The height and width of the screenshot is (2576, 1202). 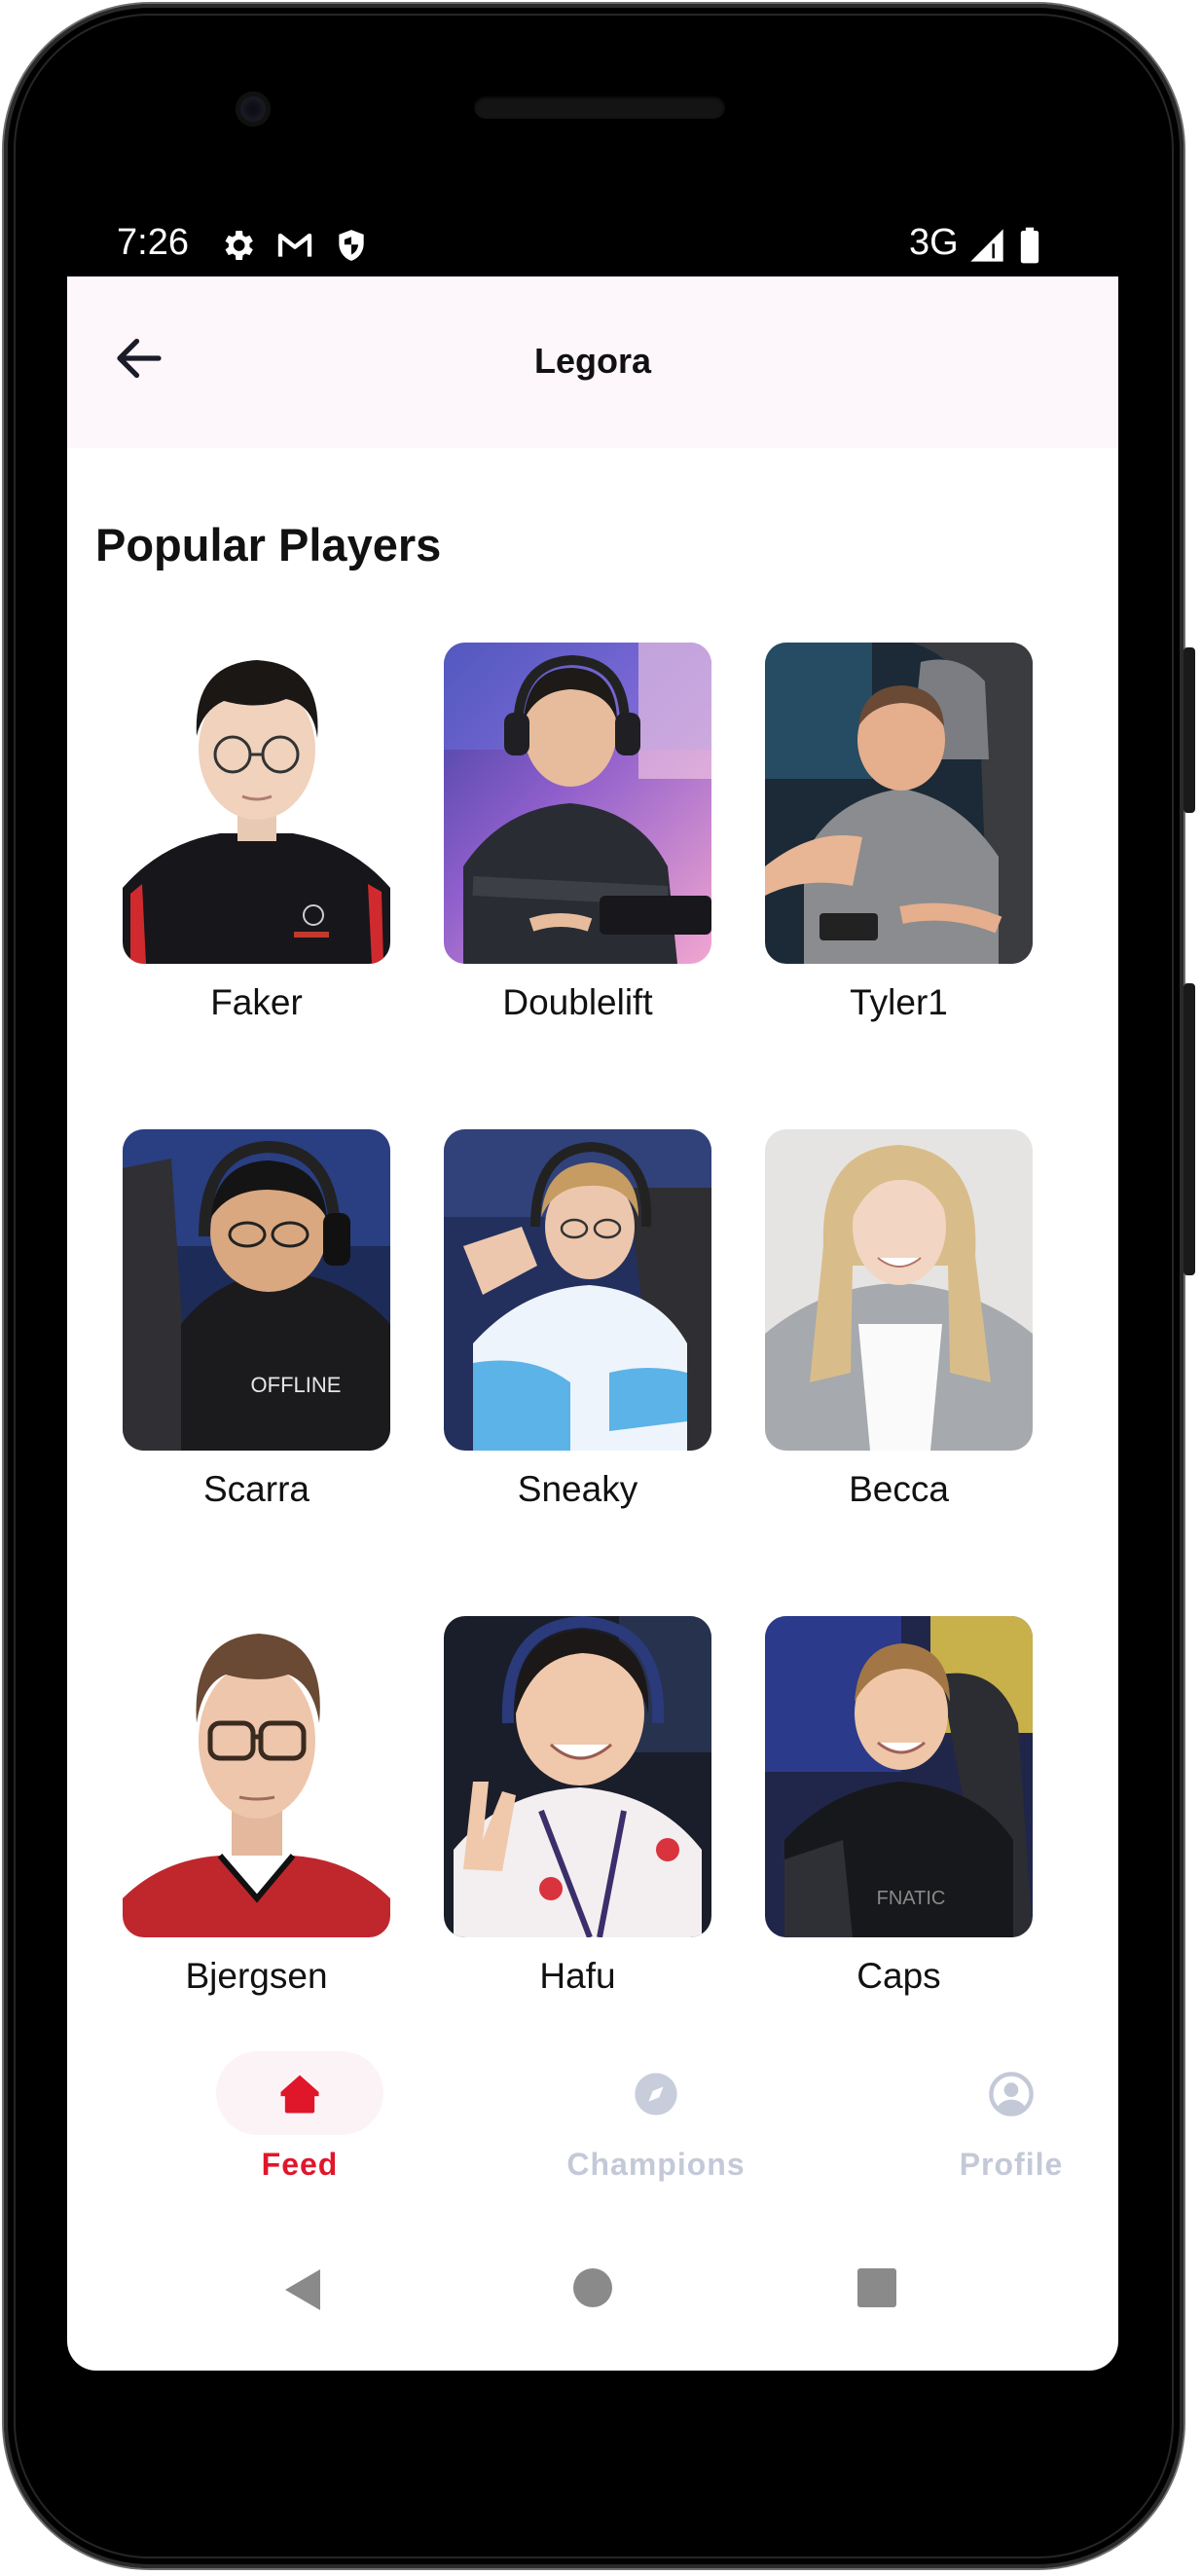 I want to click on player-card: Sneaky, so click(x=577, y=1324).